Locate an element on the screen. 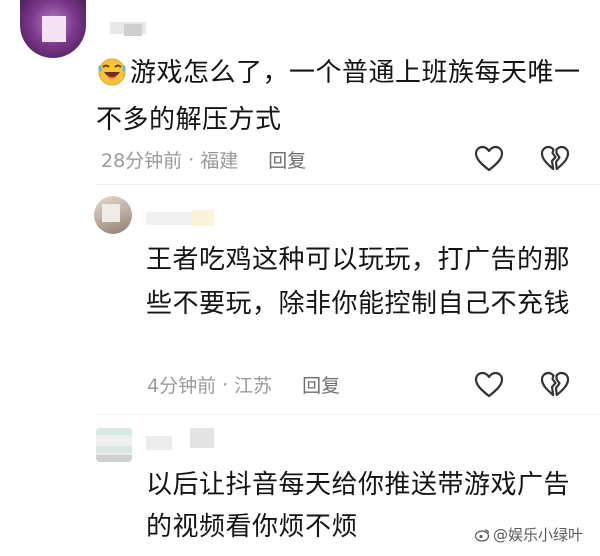 The height and width of the screenshot is (556, 600). comment-text: 王者吃鸡这种可以玩玩，打广告的那些不要玩，除非你能控制自己不充钱 is located at coordinates (366, 282).